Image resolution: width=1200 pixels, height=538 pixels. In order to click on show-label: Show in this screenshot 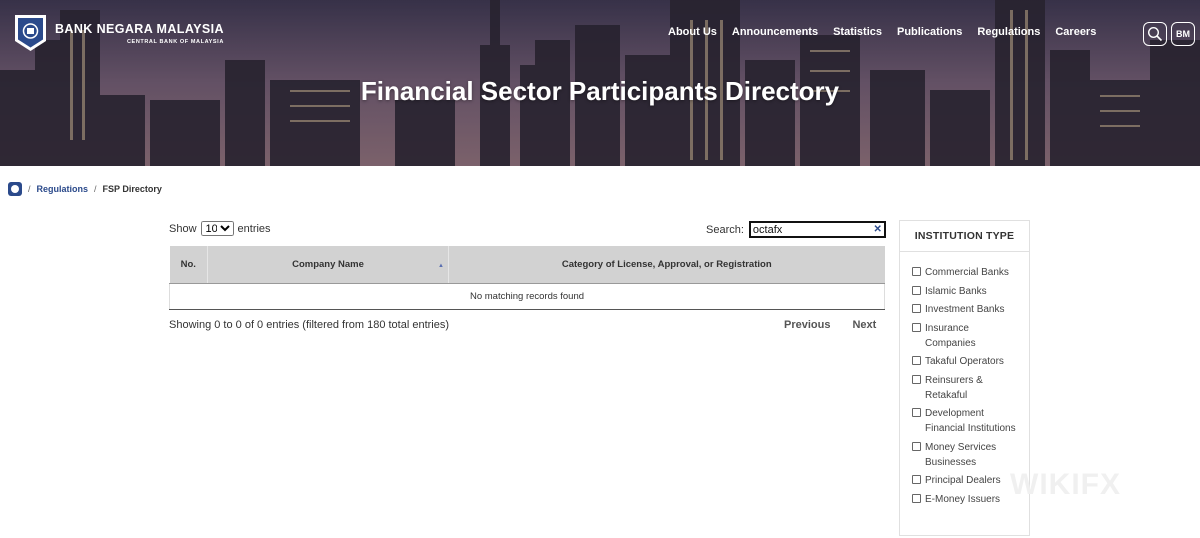, I will do `click(183, 228)`.